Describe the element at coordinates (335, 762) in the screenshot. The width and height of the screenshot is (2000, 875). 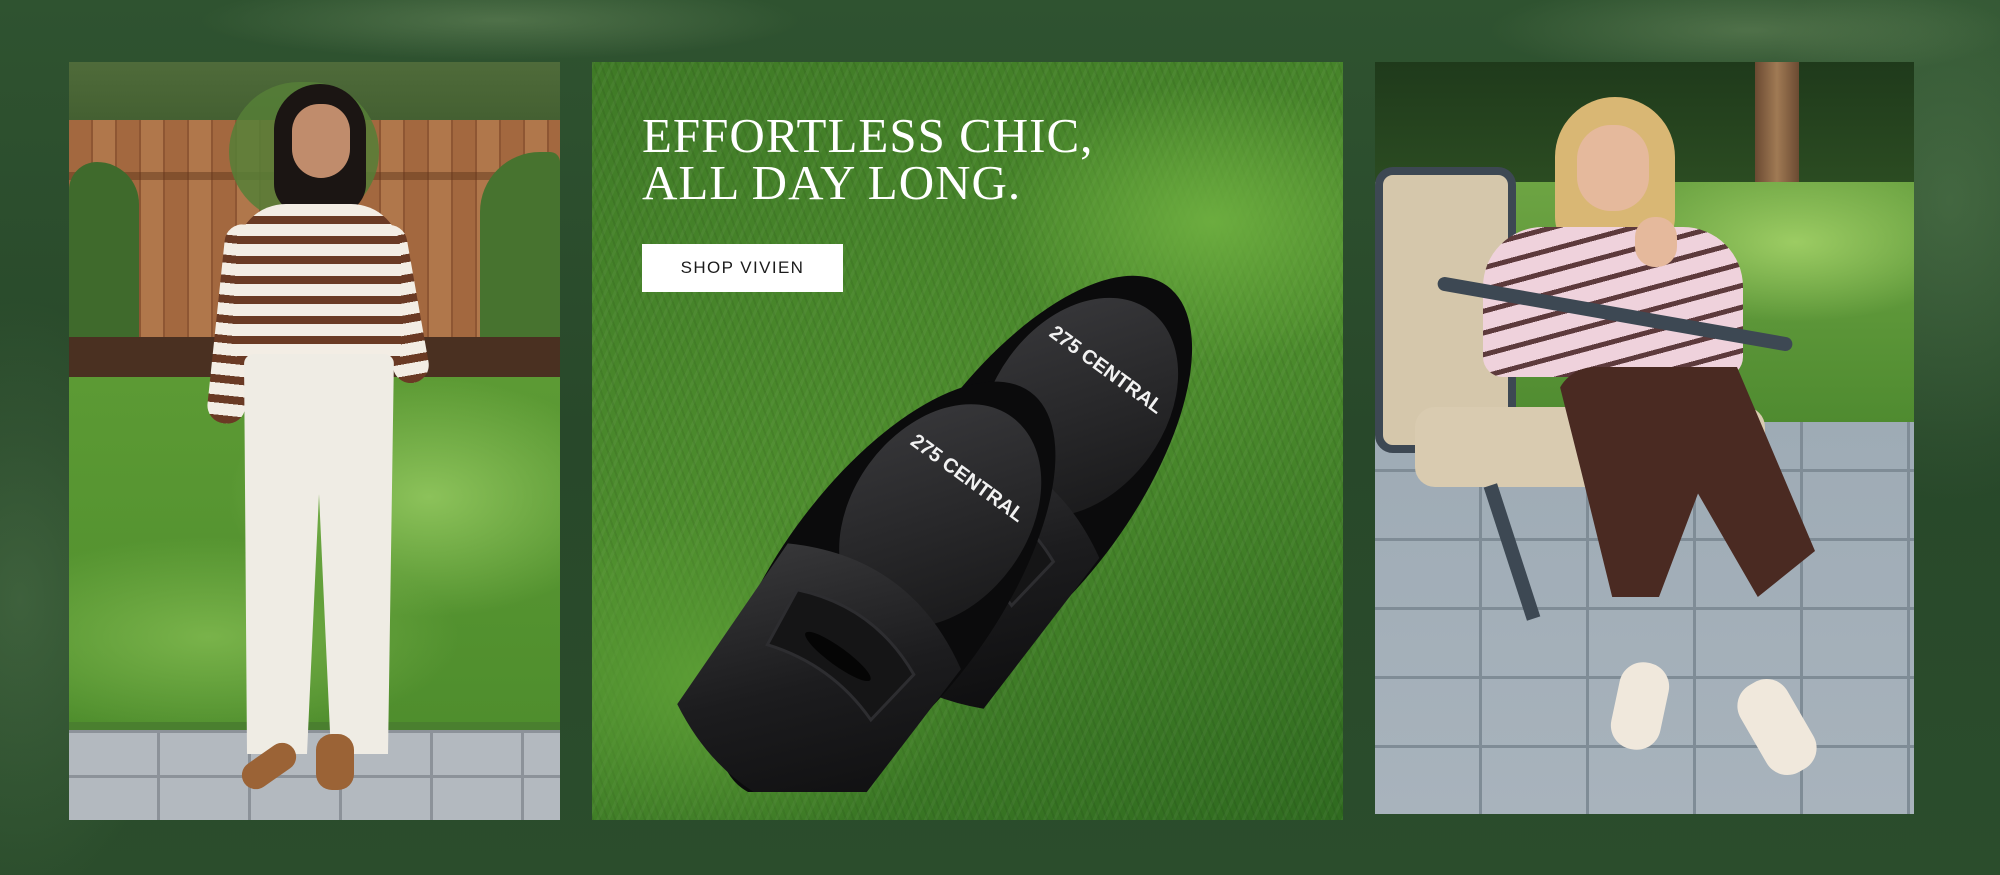
I see `tan-loafer` at that location.